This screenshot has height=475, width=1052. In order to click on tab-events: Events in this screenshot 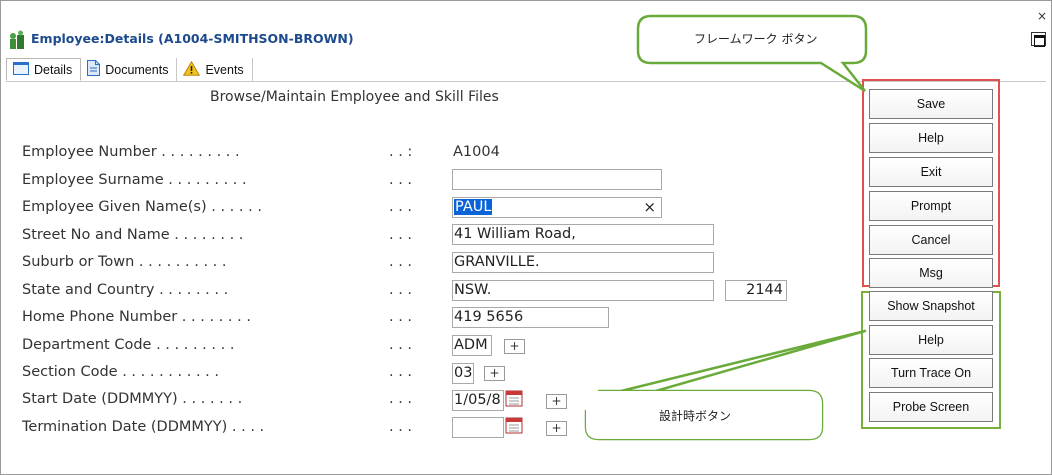, I will do `click(215, 69)`.